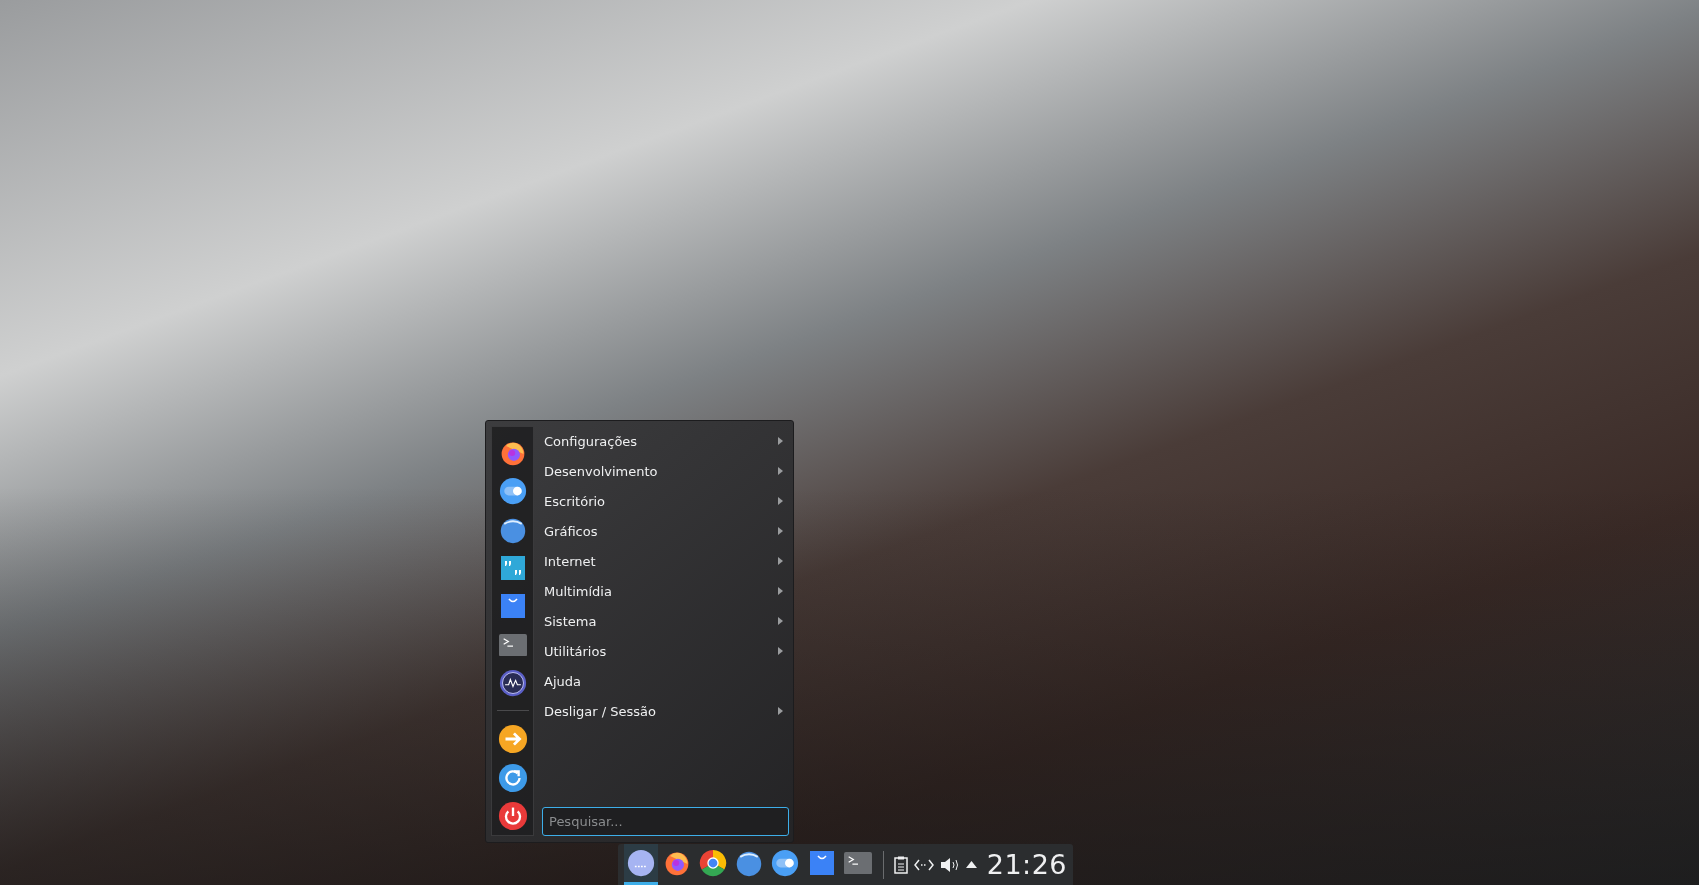 Image resolution: width=1699 pixels, height=885 pixels. Describe the element at coordinates (575, 651) in the screenshot. I see `menu-item-label: Utilitários` at that location.